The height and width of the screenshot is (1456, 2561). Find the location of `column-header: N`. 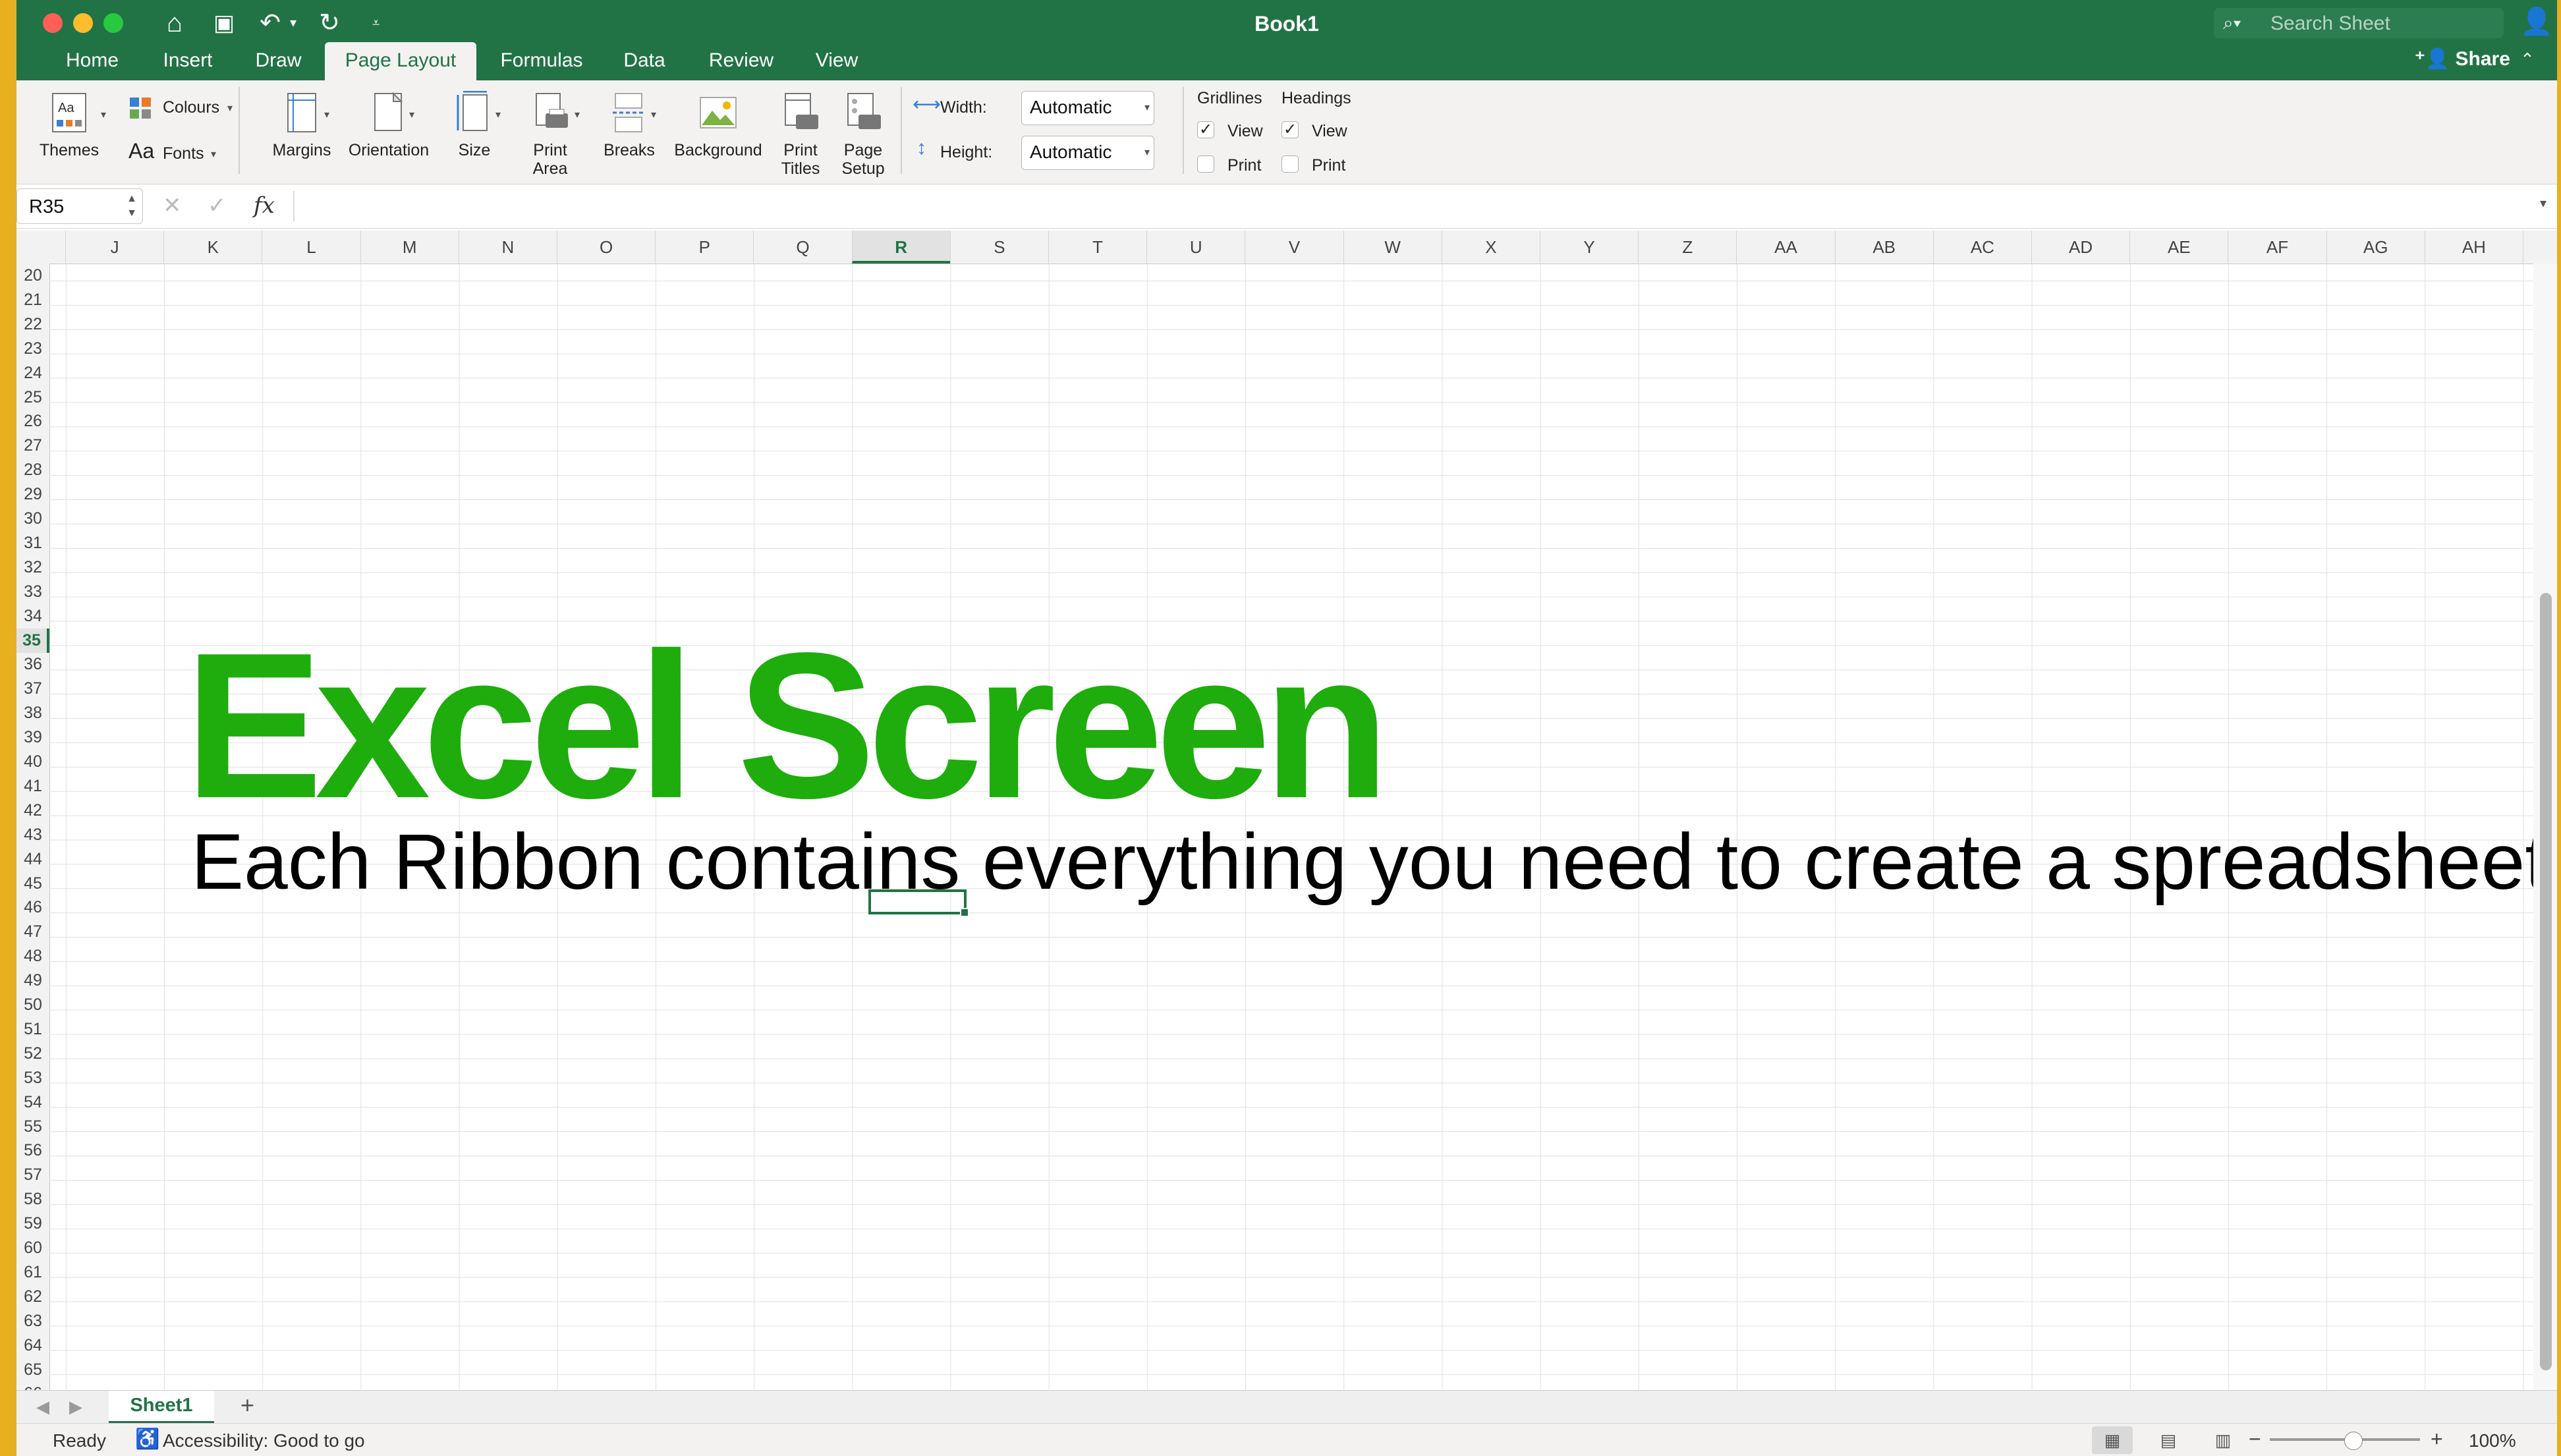

column-header: N is located at coordinates (507, 247).